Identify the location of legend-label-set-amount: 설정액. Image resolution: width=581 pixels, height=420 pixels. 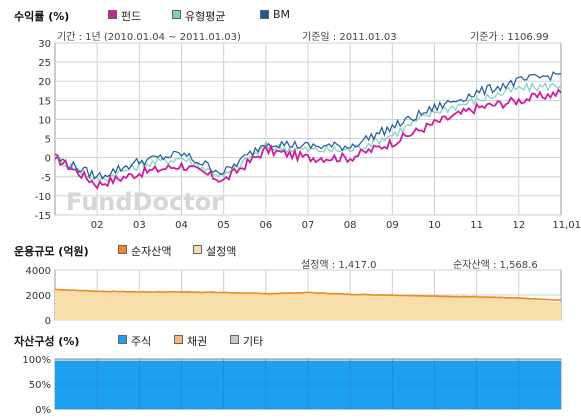
(221, 251).